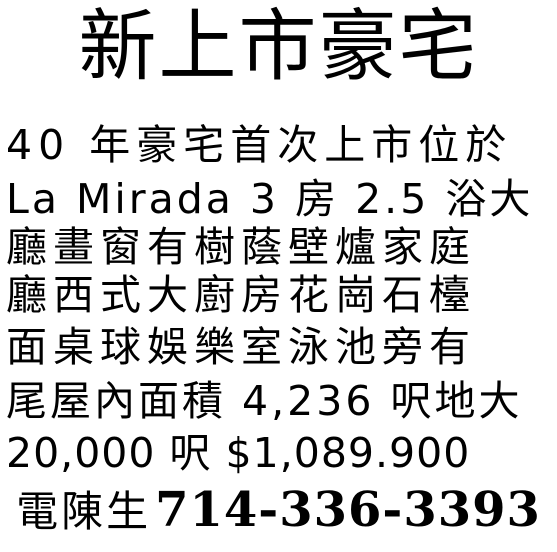 This screenshot has height=552, width=557. What do you see at coordinates (84, 511) in the screenshot?
I see `contact-label: 電陳生` at bounding box center [84, 511].